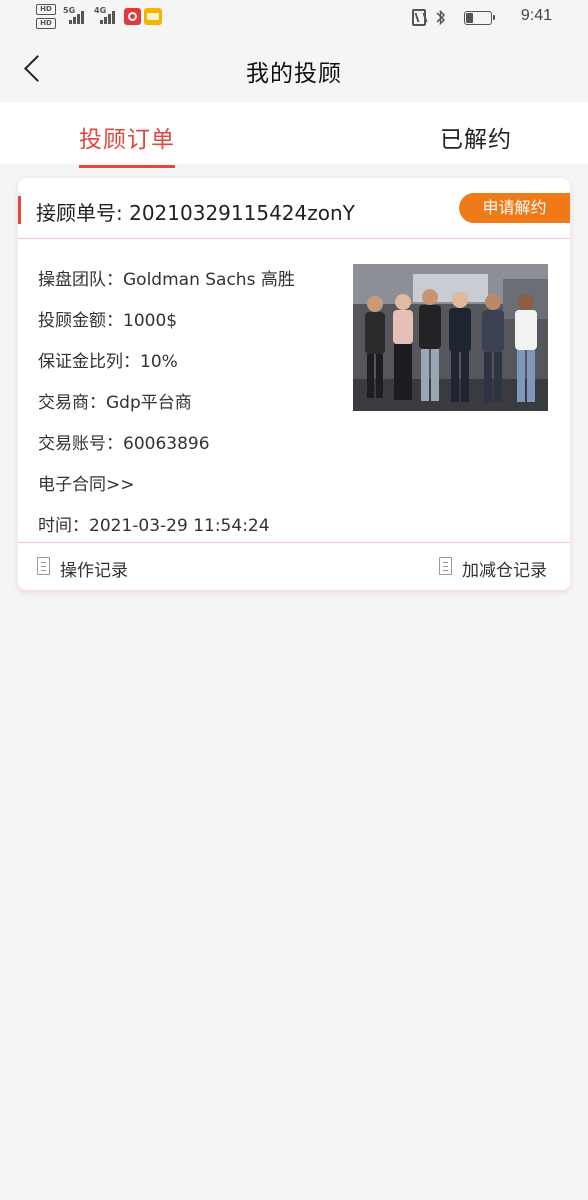 This screenshot has height=1200, width=588. I want to click on bluetooth-icon, so click(441, 17).